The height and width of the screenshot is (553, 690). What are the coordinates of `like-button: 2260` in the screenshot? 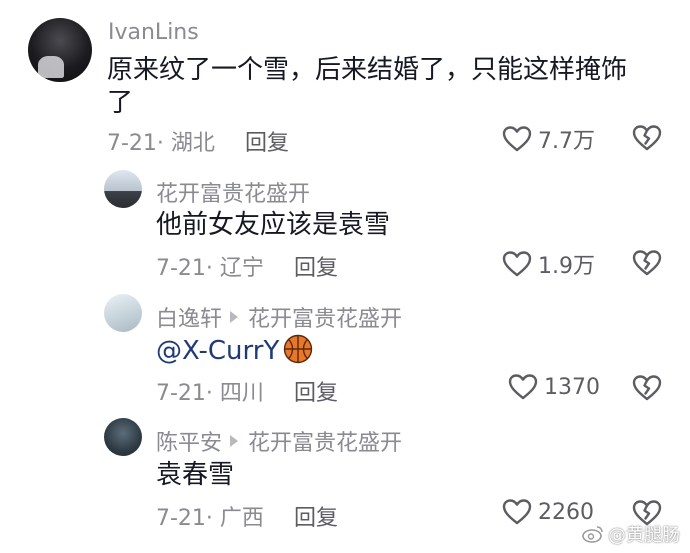 It's located at (548, 512).